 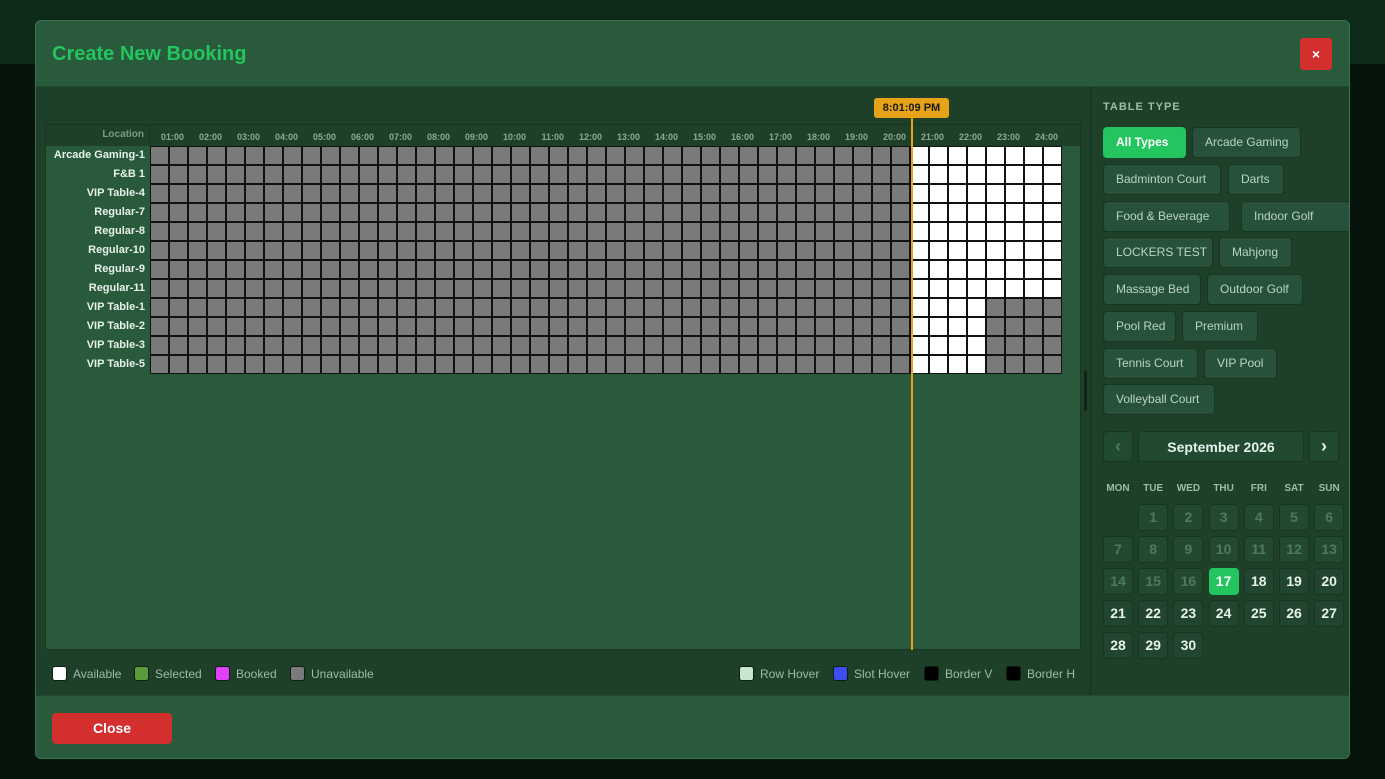 What do you see at coordinates (1329, 581) in the screenshot?
I see `calendar-day: 20` at bounding box center [1329, 581].